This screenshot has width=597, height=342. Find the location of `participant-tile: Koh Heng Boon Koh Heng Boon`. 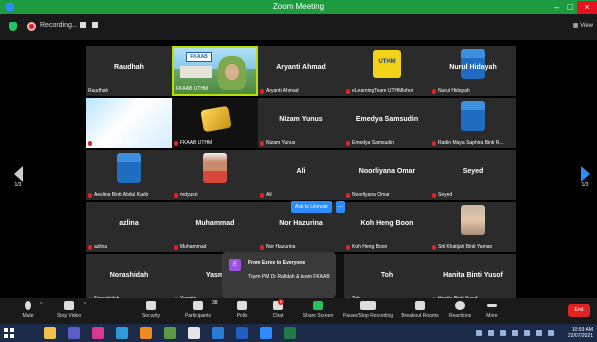

participant-tile: Koh Heng Boon Koh Heng Boon is located at coordinates (387, 227).